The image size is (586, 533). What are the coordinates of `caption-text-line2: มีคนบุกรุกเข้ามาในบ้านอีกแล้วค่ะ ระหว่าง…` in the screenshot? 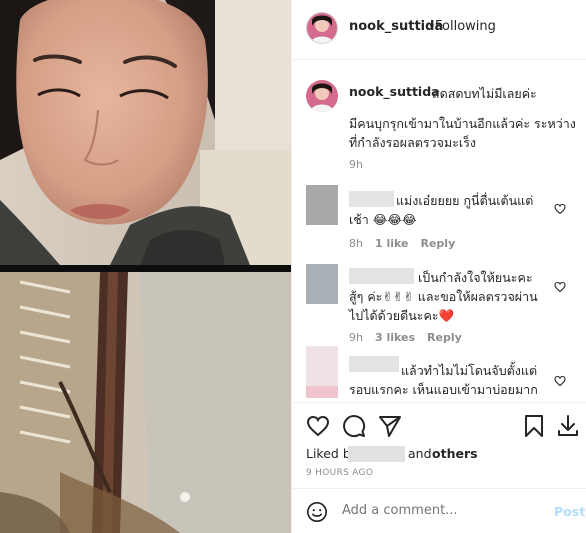 It's located at (462, 133).